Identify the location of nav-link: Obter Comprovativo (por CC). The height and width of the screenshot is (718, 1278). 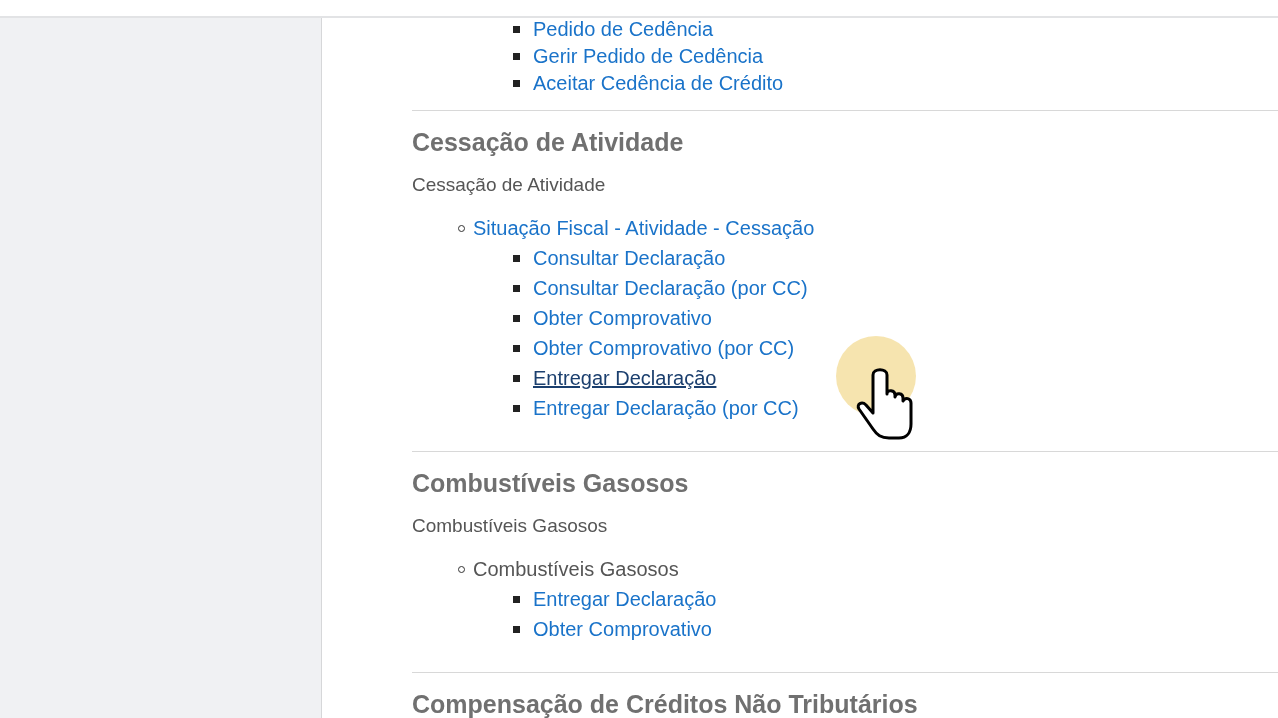
(664, 348).